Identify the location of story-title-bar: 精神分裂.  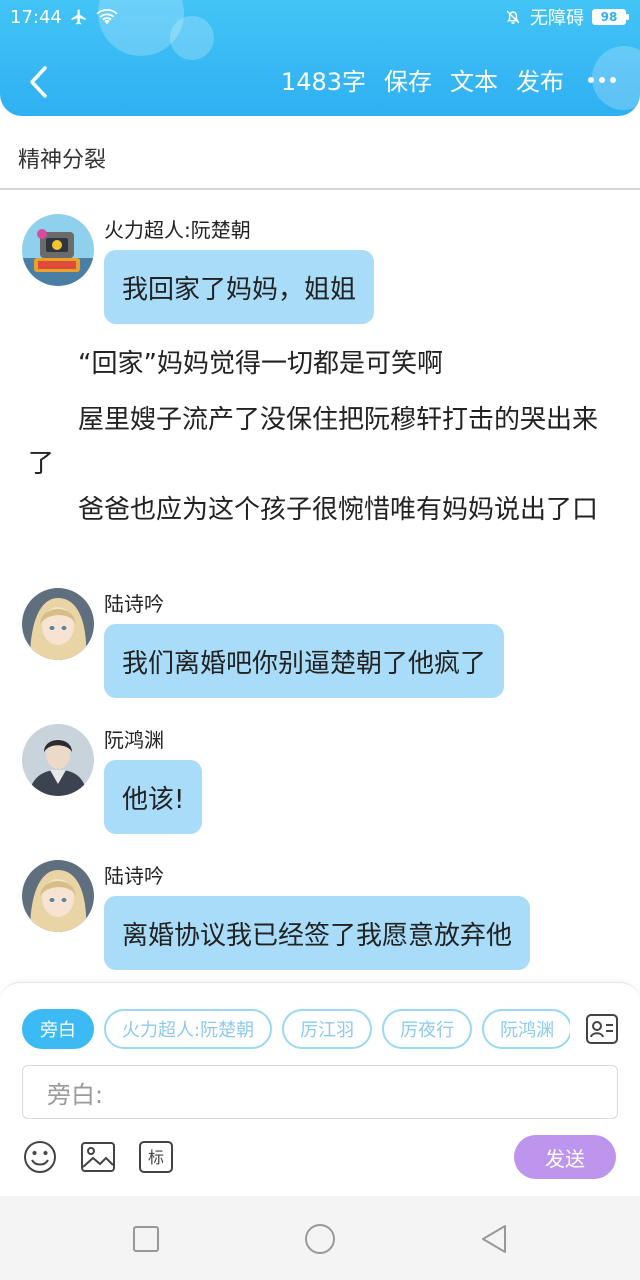
(320, 153).